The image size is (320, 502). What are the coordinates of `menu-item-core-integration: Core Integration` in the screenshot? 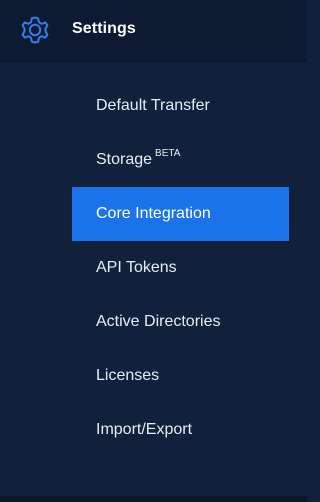 It's located at (180, 214).